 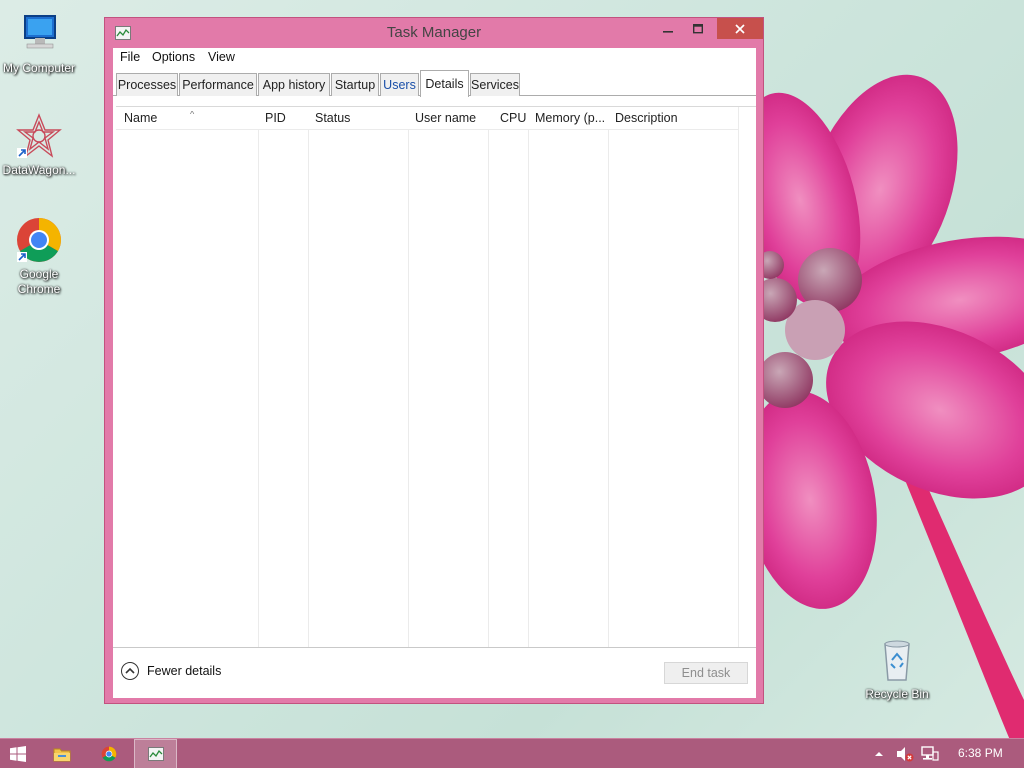 I want to click on datawagon-icon, so click(x=39, y=136).